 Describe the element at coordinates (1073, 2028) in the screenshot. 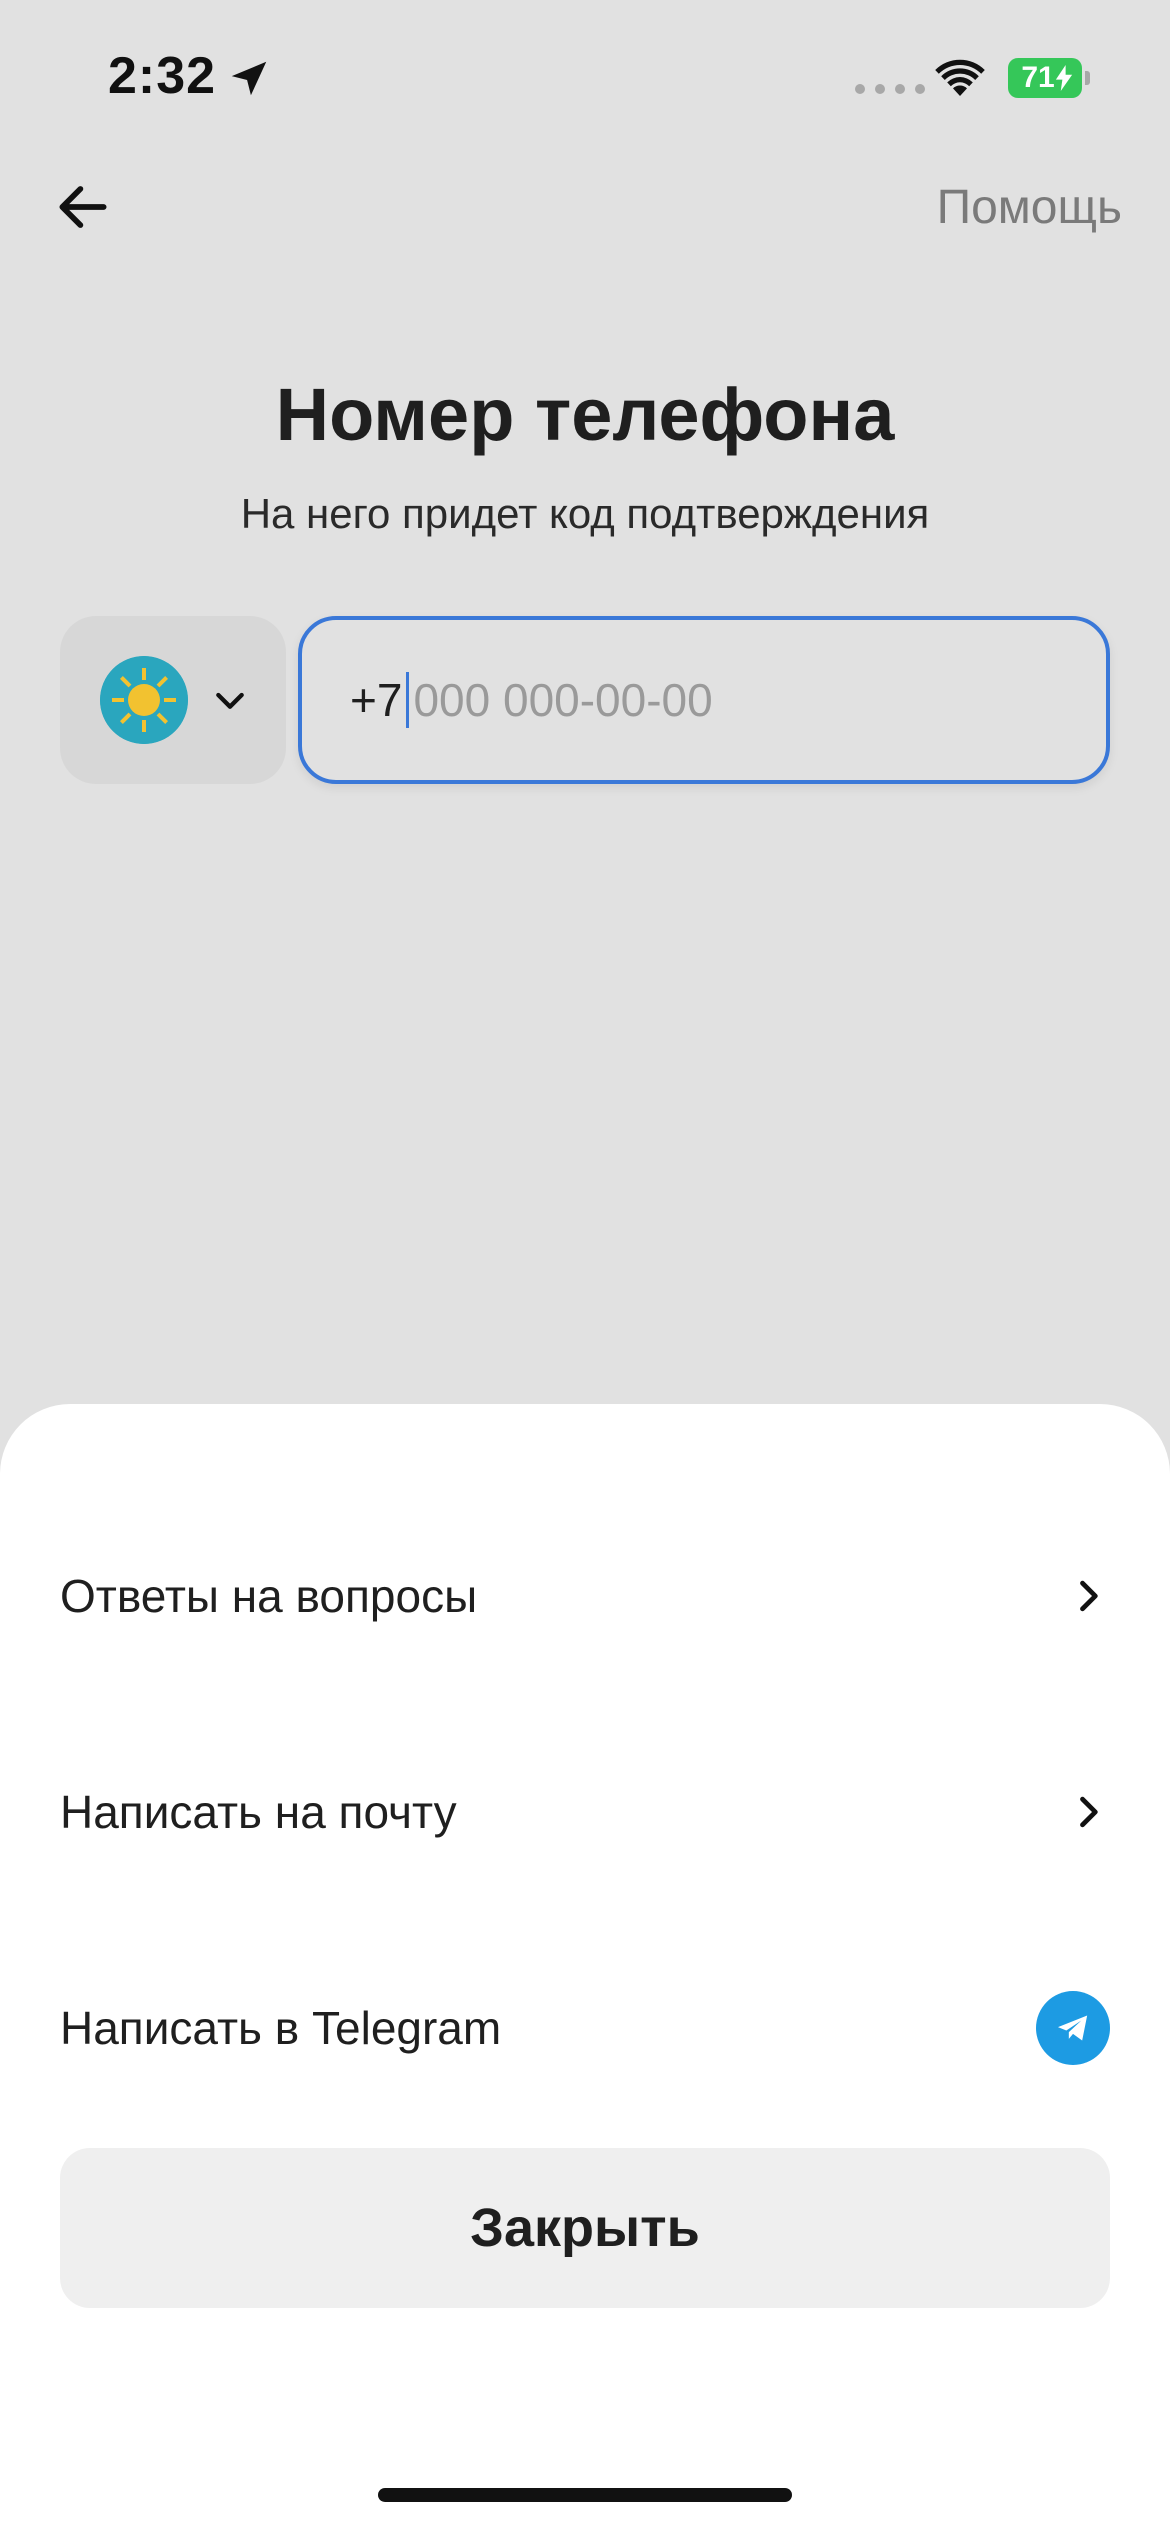

I see `telegram-icon` at that location.